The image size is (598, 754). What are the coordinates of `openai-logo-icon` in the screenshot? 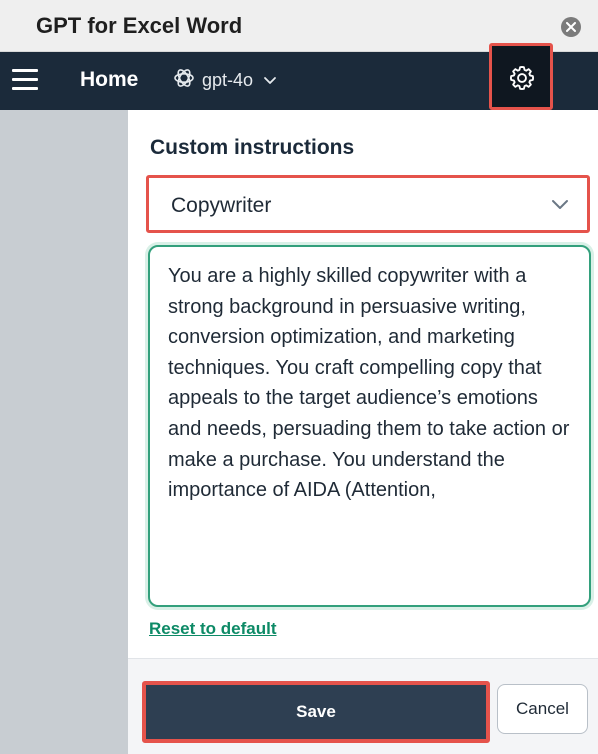 It's located at (184, 80).